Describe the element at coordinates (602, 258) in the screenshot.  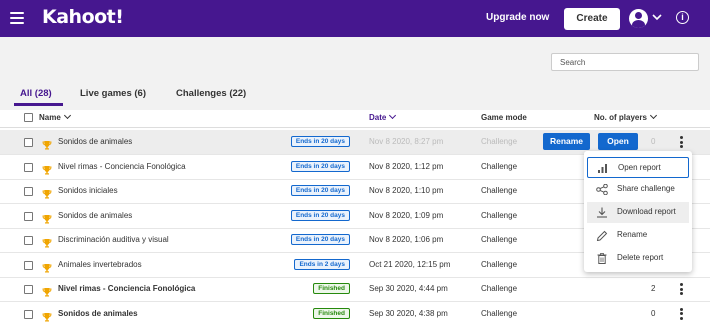
I see `trash-icon` at that location.